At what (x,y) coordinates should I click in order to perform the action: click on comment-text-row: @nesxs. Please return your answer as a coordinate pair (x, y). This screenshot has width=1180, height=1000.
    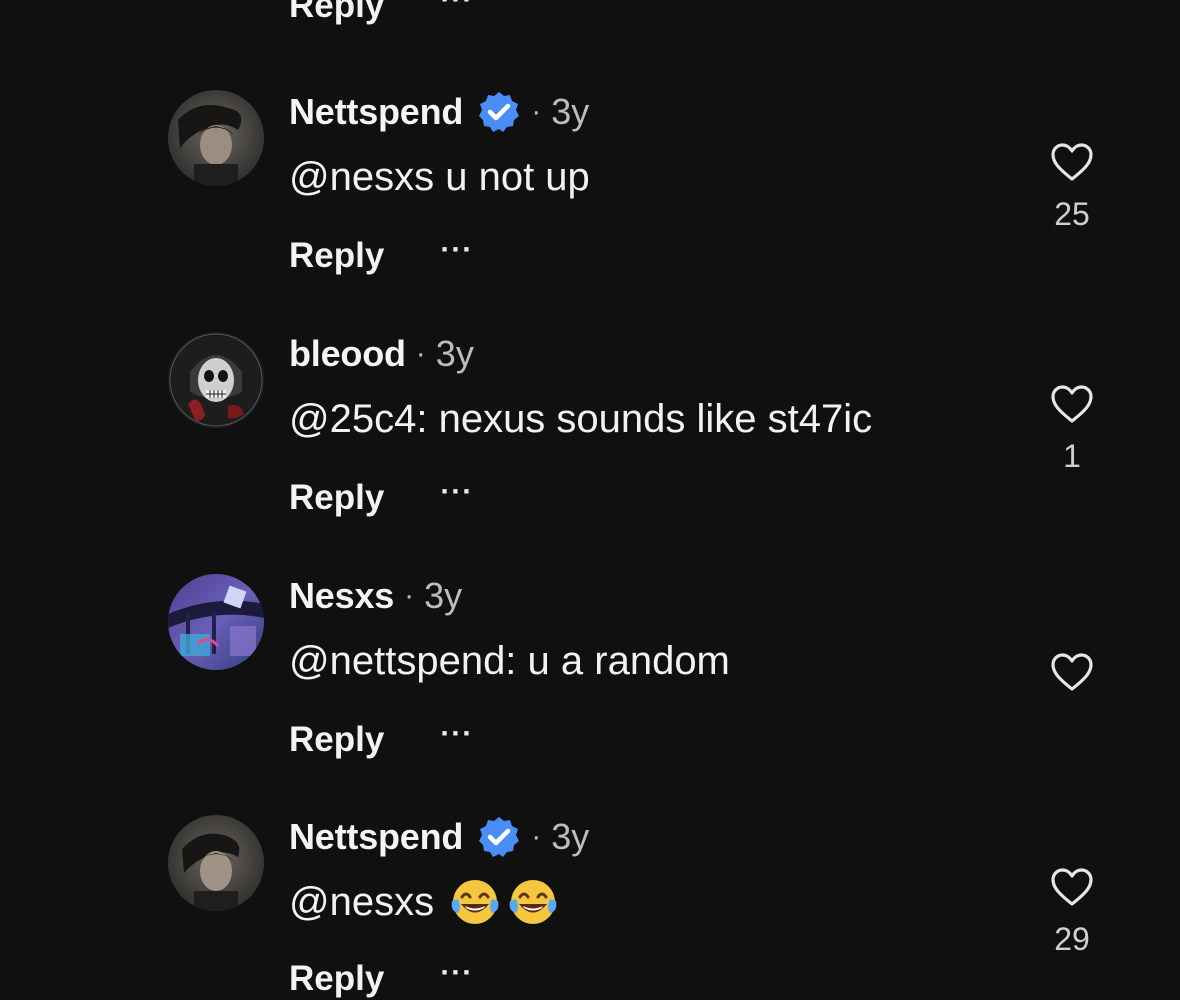
    Looking at the image, I should click on (424, 902).